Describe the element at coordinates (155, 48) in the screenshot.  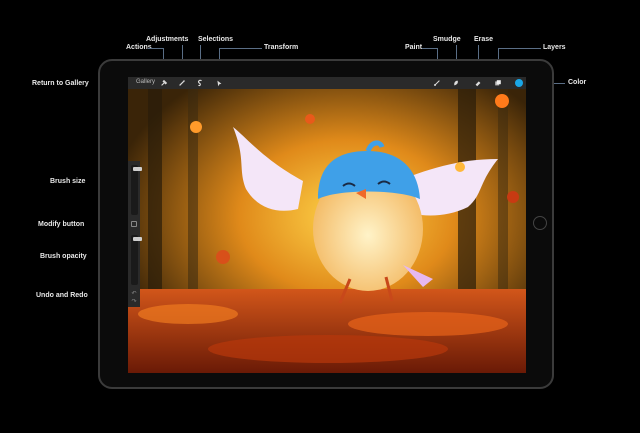
I see `leader-actions` at that location.